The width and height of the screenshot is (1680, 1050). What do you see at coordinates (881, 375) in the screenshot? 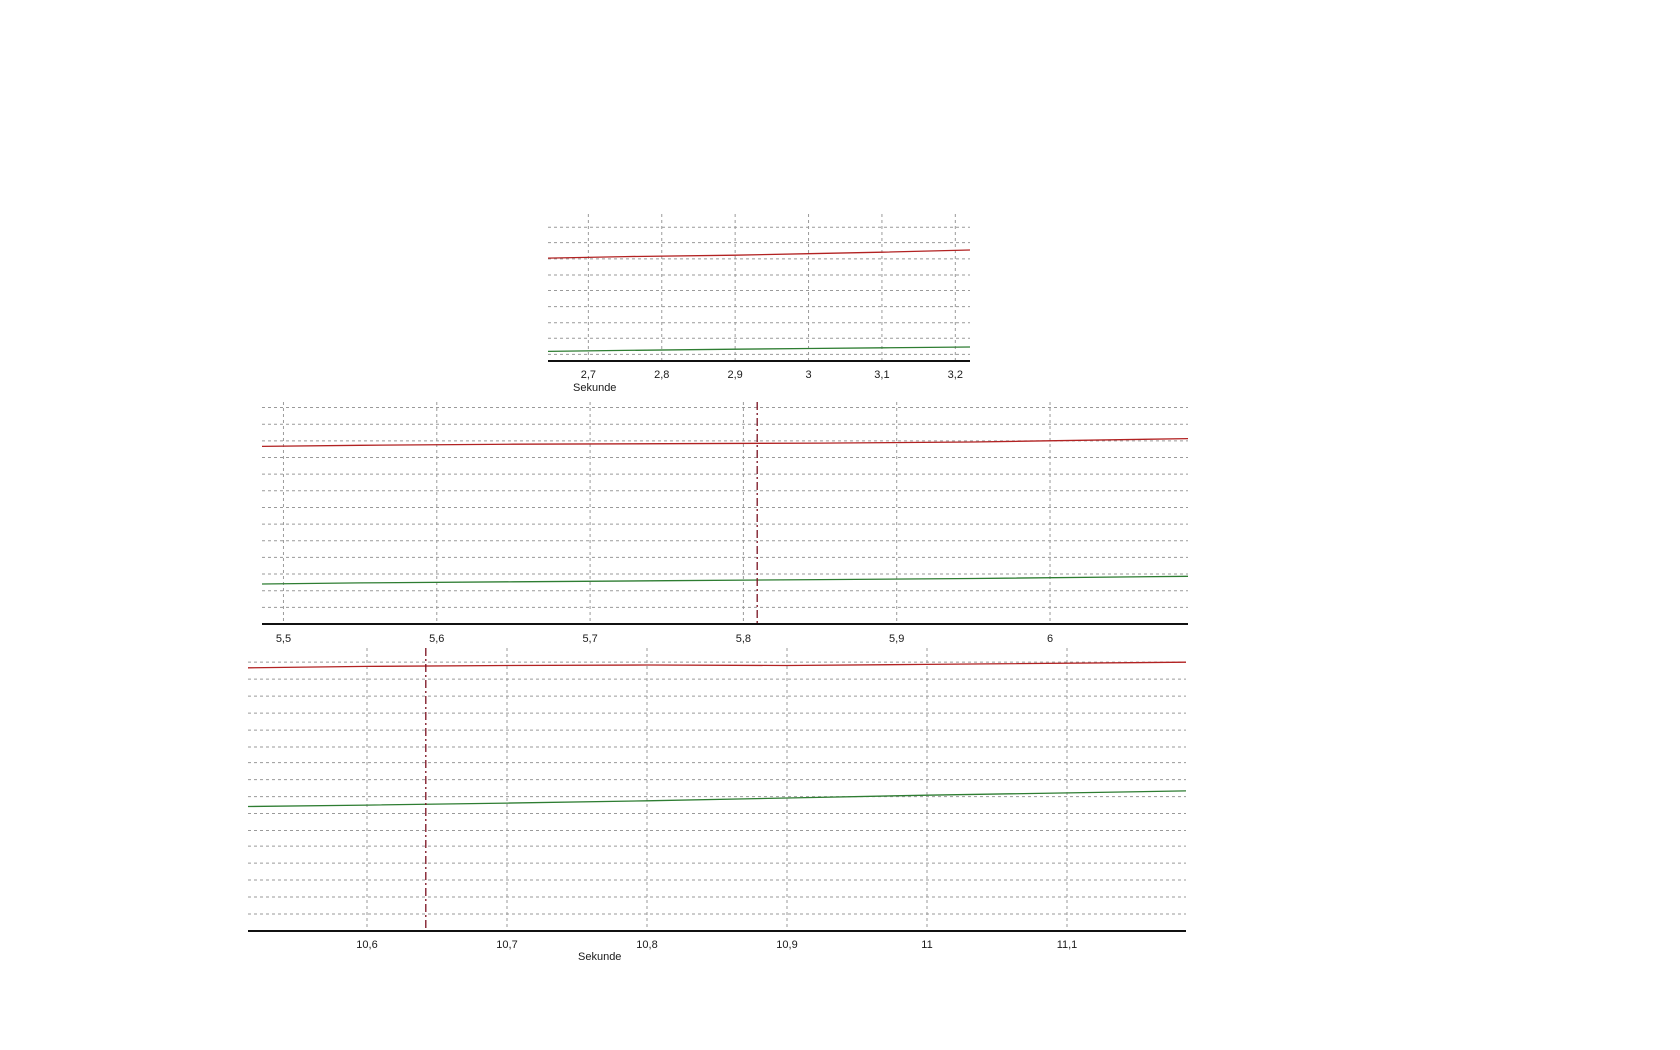
I see `x-tick-label: 3,1` at bounding box center [881, 375].